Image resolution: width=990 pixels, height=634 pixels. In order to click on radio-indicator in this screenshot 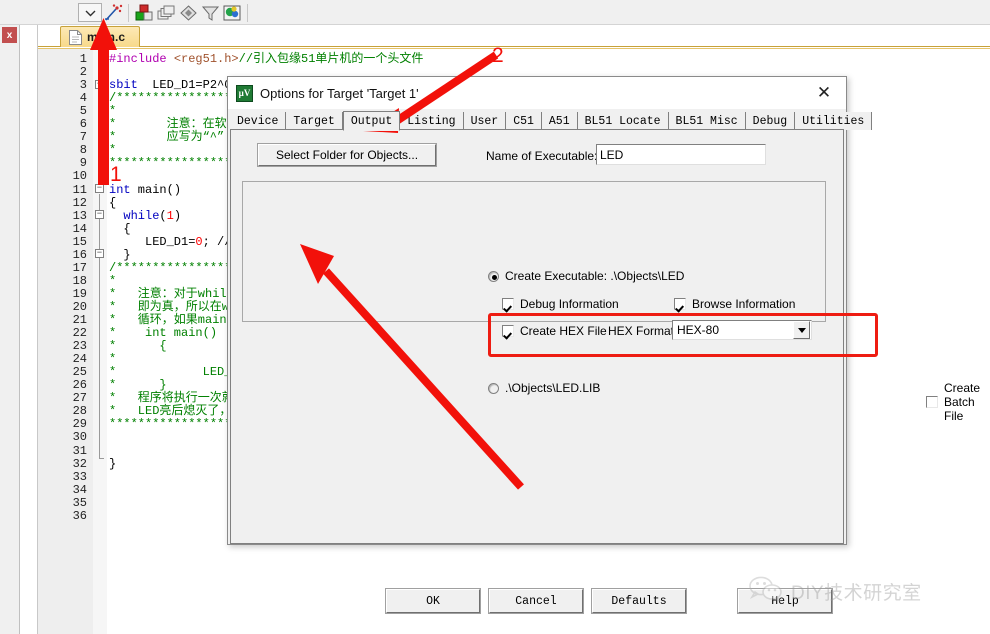, I will do `click(493, 276)`.